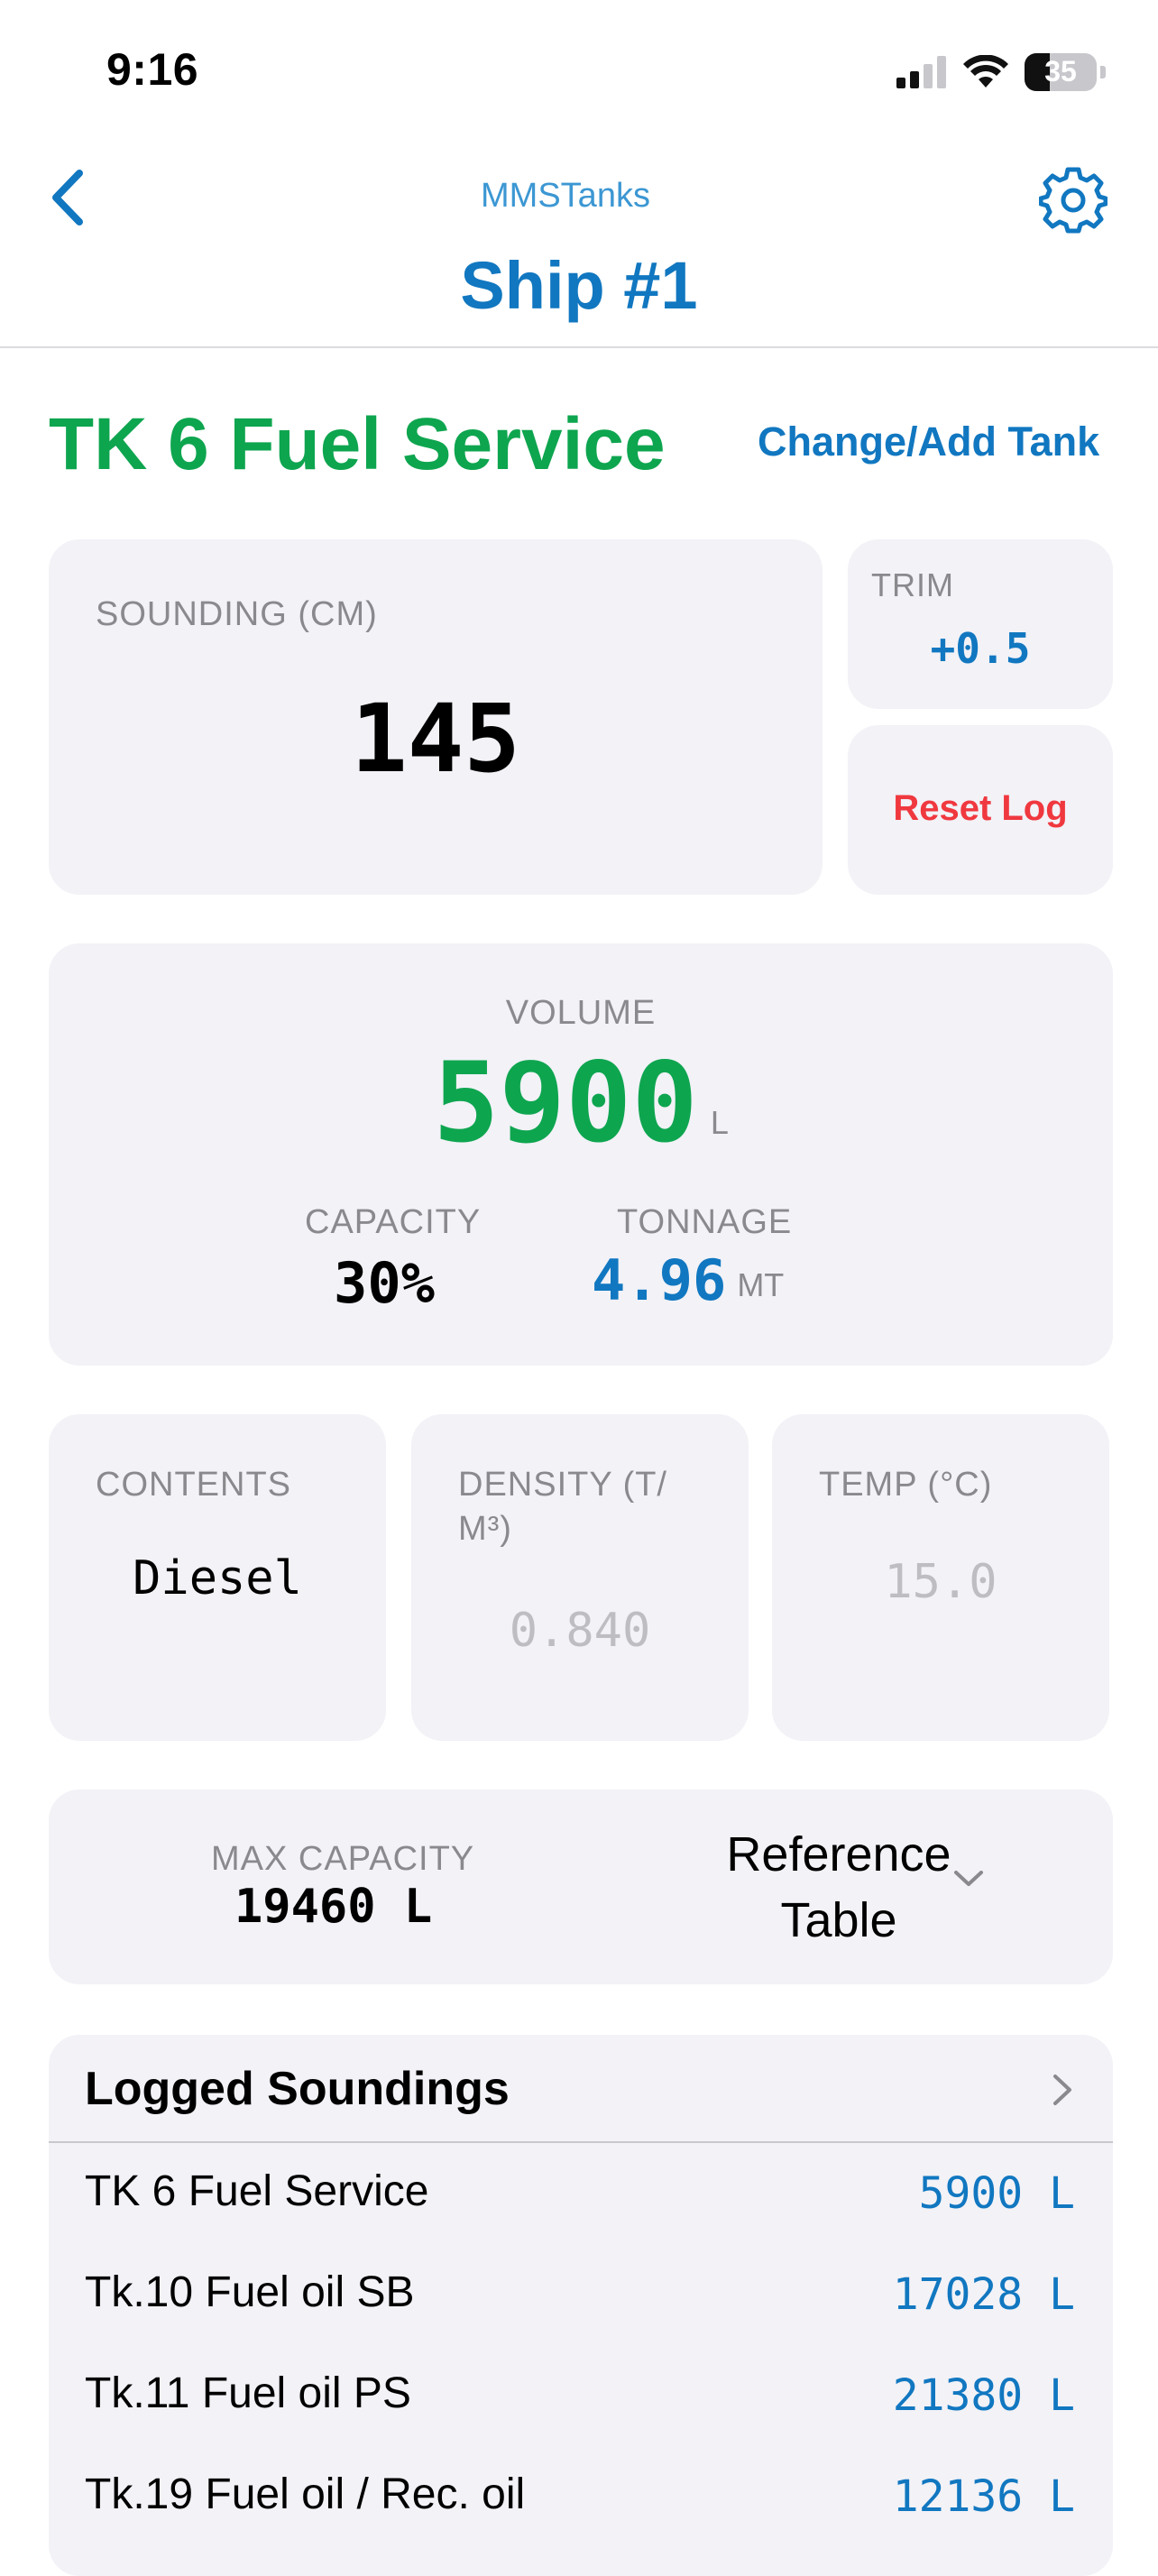 The height and width of the screenshot is (2576, 1158). Describe the element at coordinates (562, 1507) in the screenshot. I see `density-label: DENSITY (T/ M³)` at that location.